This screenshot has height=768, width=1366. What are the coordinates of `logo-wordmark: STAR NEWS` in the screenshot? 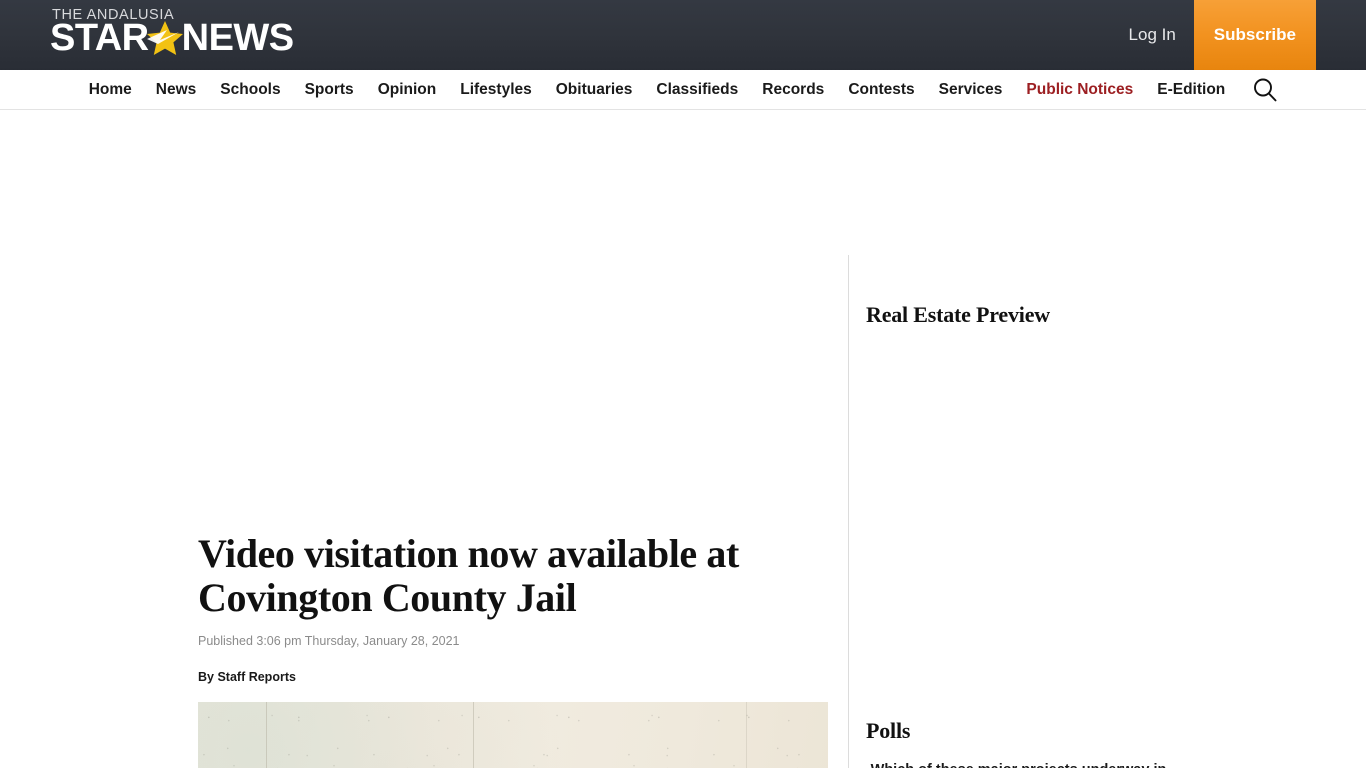 It's located at (172, 37).